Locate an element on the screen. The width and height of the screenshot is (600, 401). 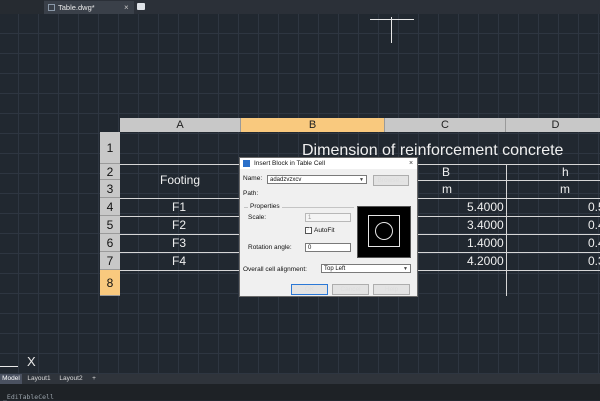
cell-b: 4.2000 is located at coordinates (485, 261).